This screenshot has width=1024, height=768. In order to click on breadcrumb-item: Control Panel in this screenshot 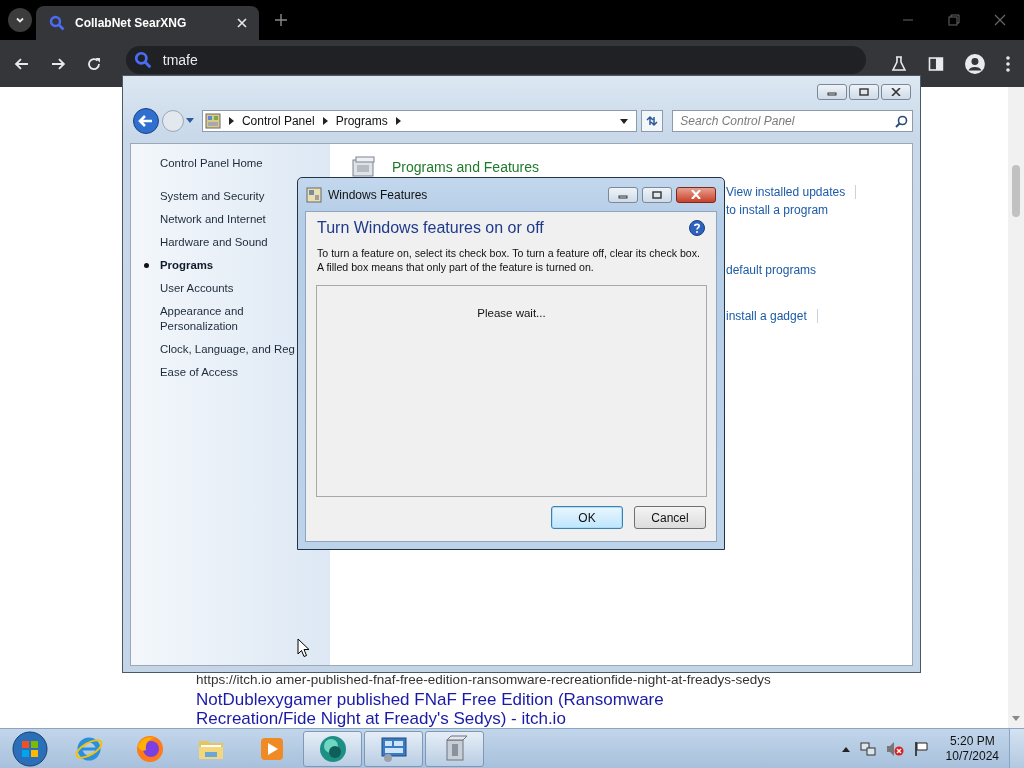, I will do `click(278, 121)`.